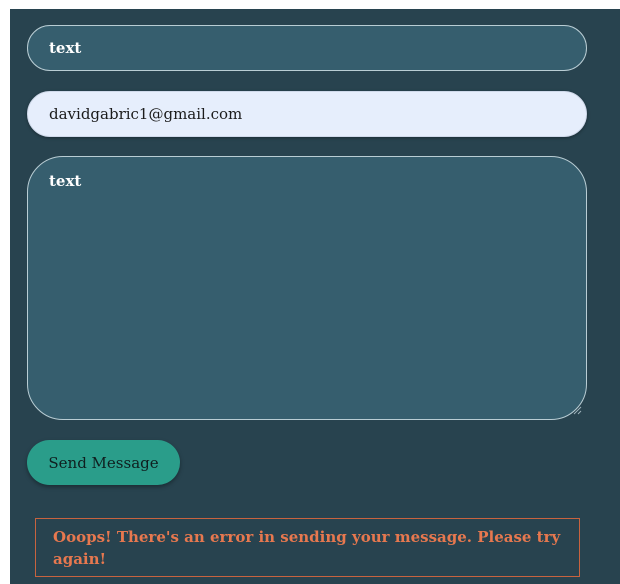 This screenshot has height=584, width=620. I want to click on resize-handle-icon, so click(577, 410).